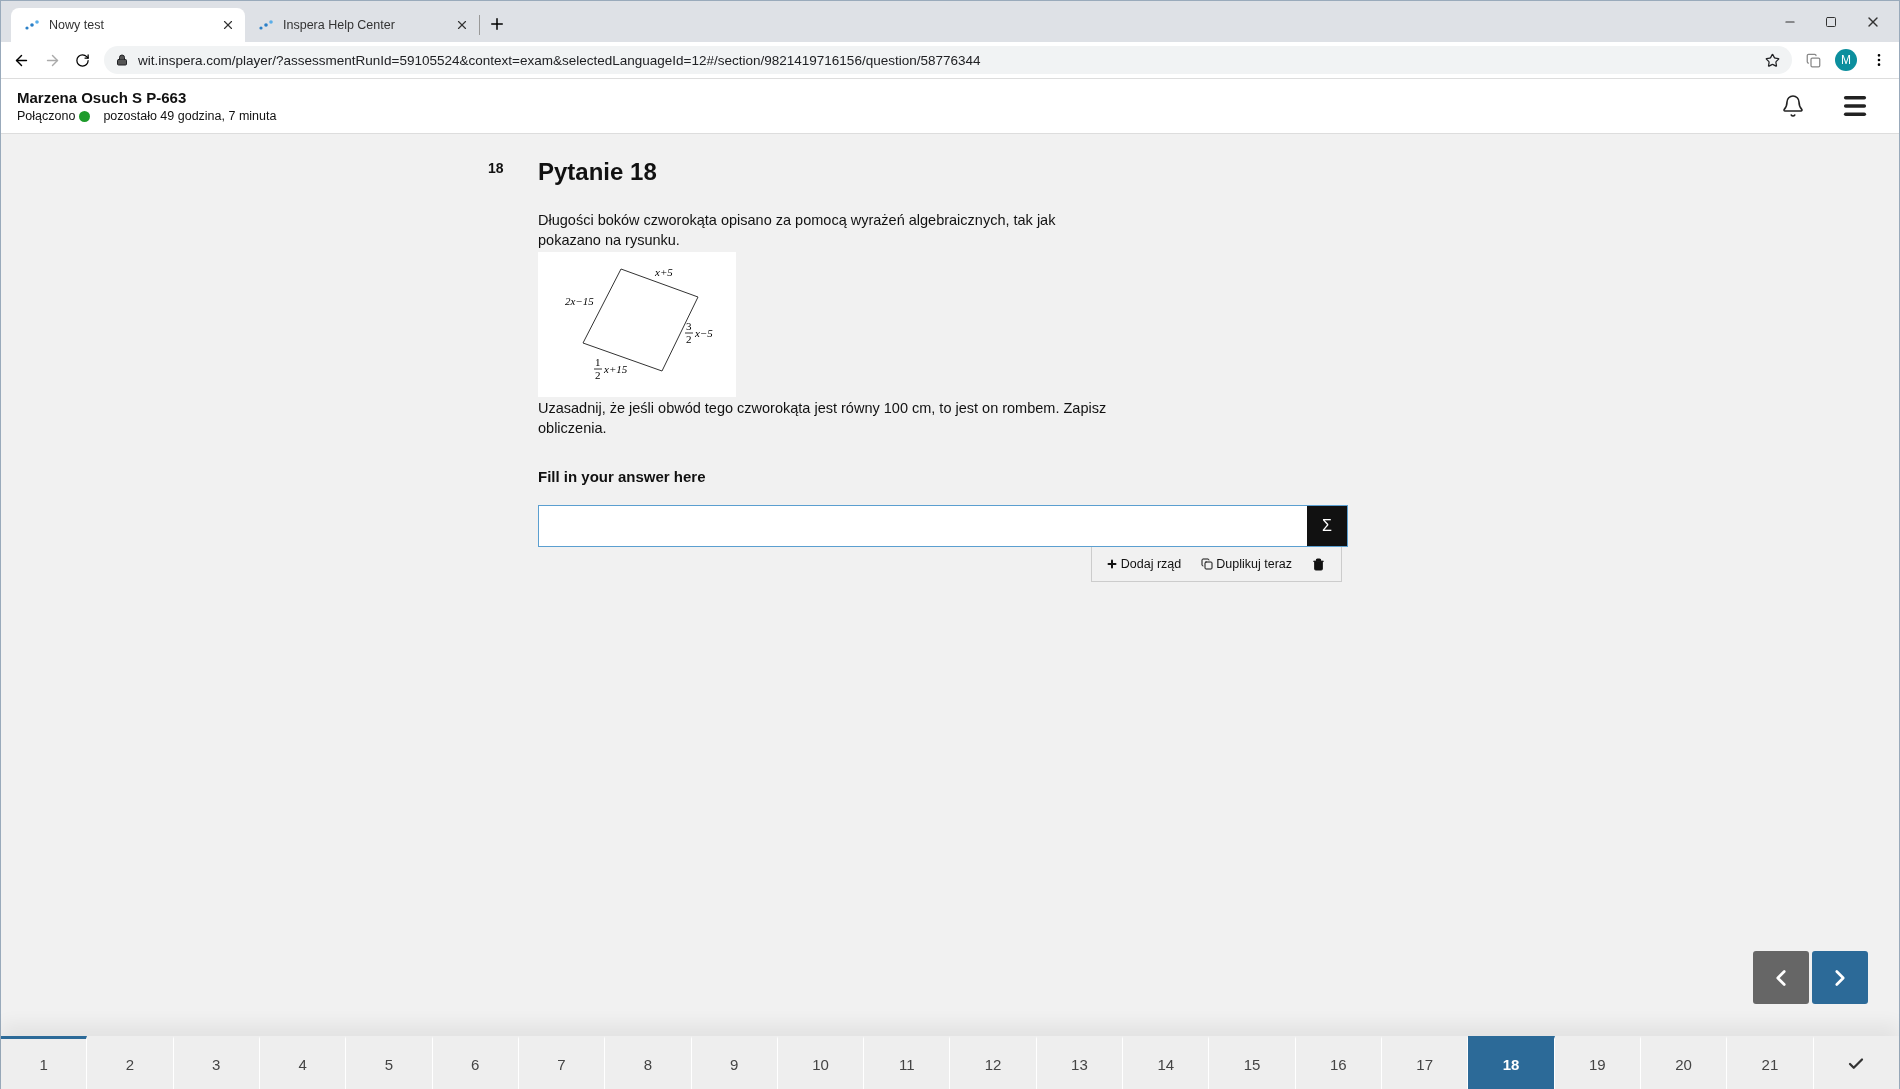 The image size is (1900, 1089). I want to click on question-text: Długości boków czworokąta opisano za pomocą wyrażeń algebraicznych, tak jak pokazano na rysunku., so click(797, 230).